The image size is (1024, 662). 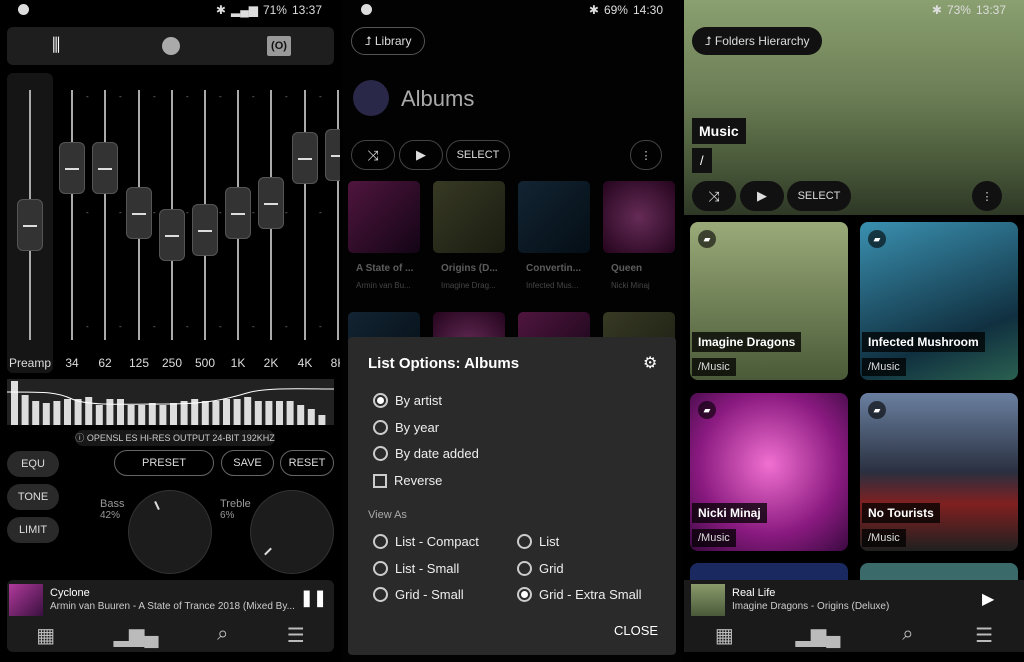 I want to click on settings-gear-icon: ⚙, so click(x=650, y=363).